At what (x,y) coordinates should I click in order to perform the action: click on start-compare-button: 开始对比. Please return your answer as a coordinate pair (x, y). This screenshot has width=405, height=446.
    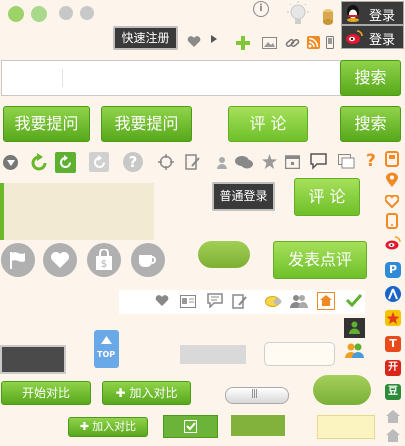
    Looking at the image, I should click on (46, 393).